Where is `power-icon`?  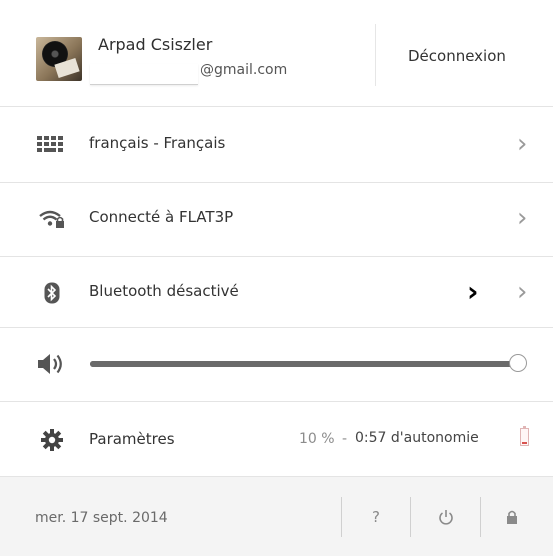 power-icon is located at coordinates (446, 517).